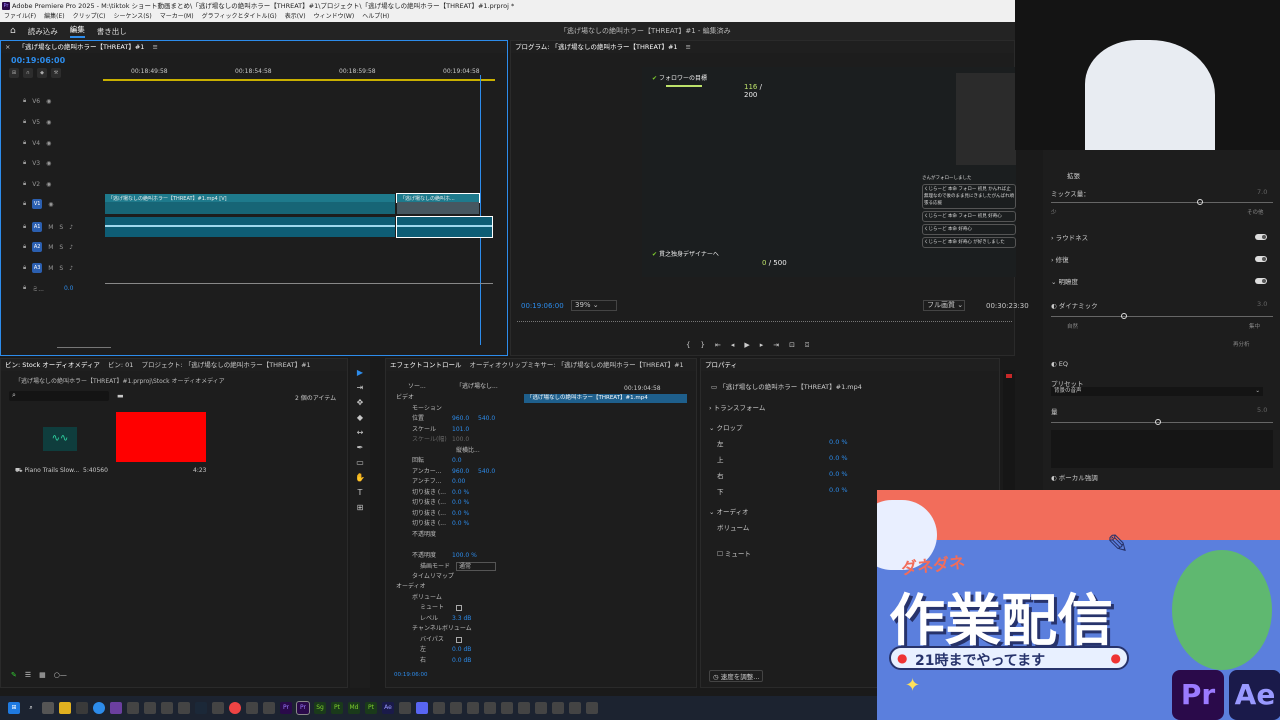  What do you see at coordinates (460, 430) in the screenshot?
I see `ec-scale-value: 101.0` at bounding box center [460, 430].